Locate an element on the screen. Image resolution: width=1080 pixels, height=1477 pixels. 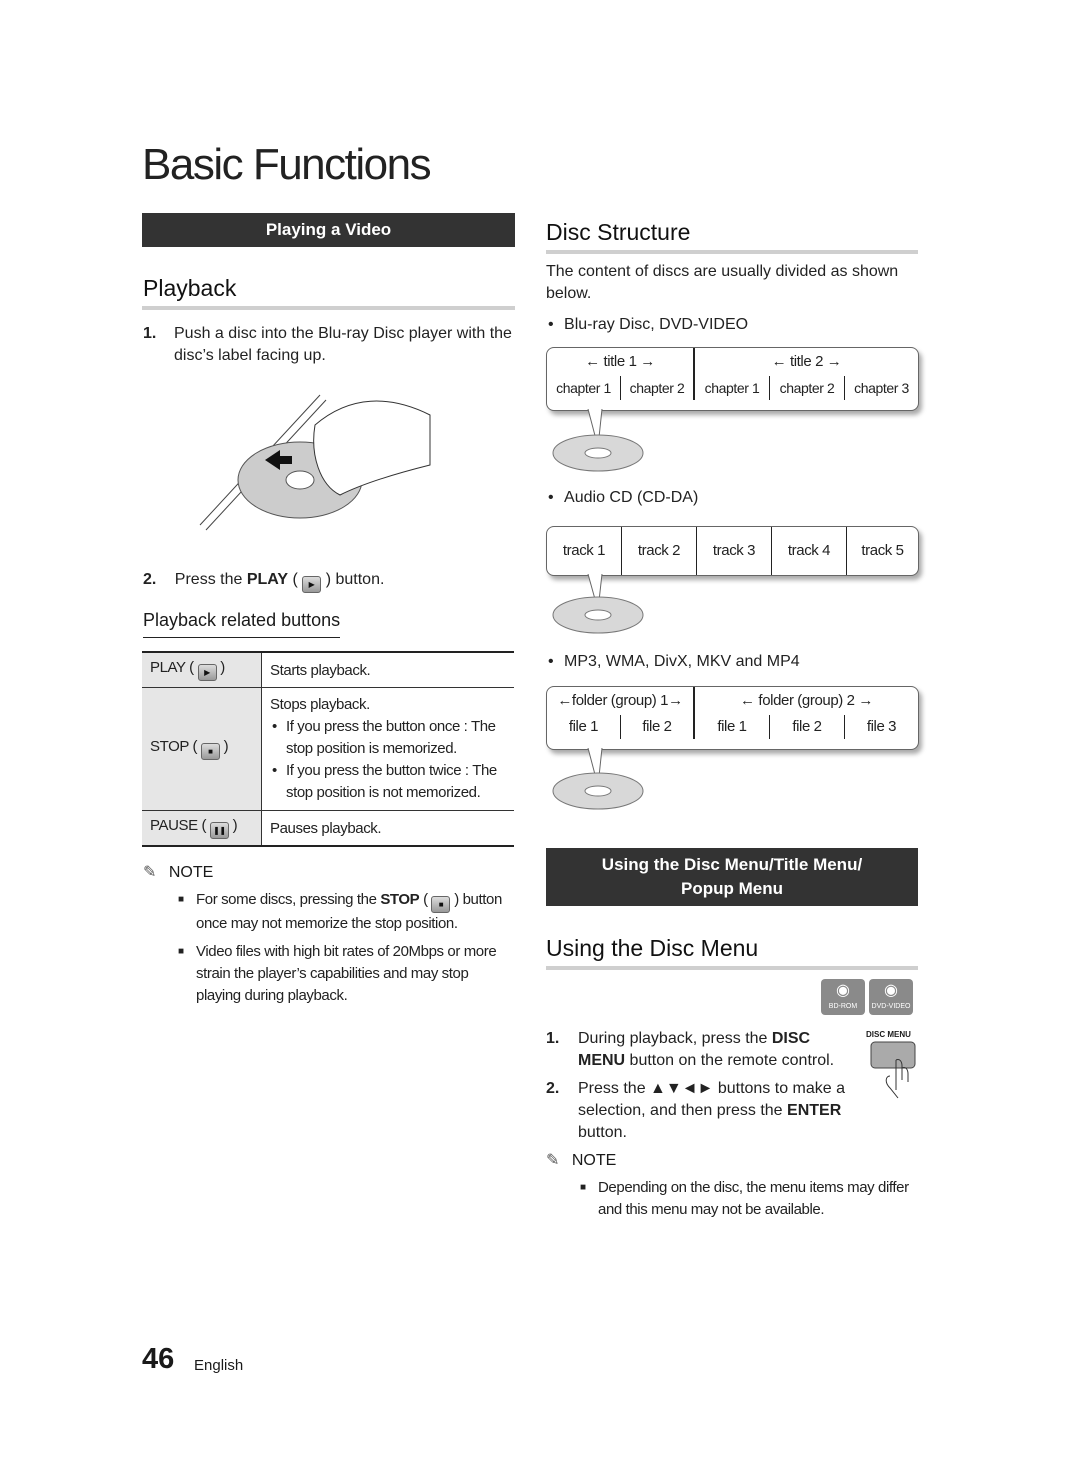
remote-button-label: DISC MENU is located at coordinates (888, 1034).